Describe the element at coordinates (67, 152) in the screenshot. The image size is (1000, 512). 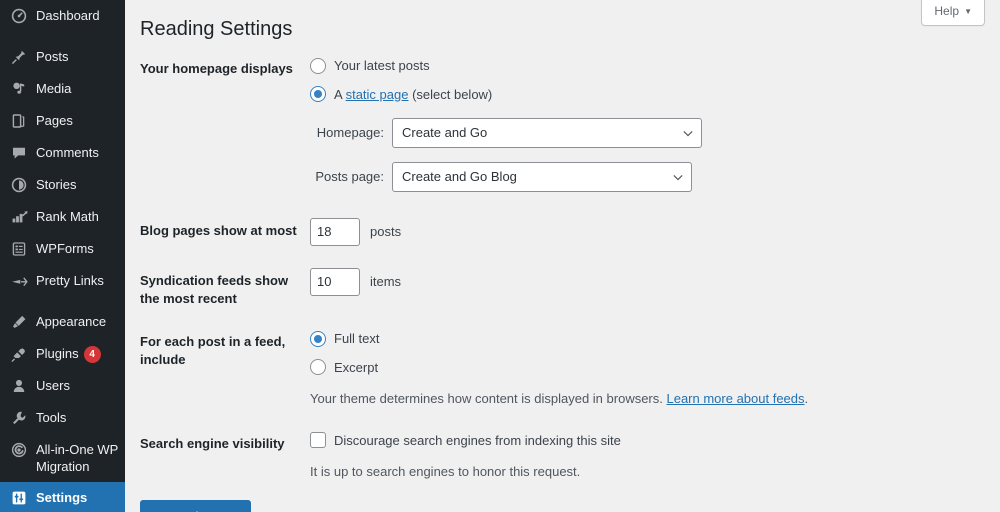
I see `sidebar-item-label: Comments` at that location.